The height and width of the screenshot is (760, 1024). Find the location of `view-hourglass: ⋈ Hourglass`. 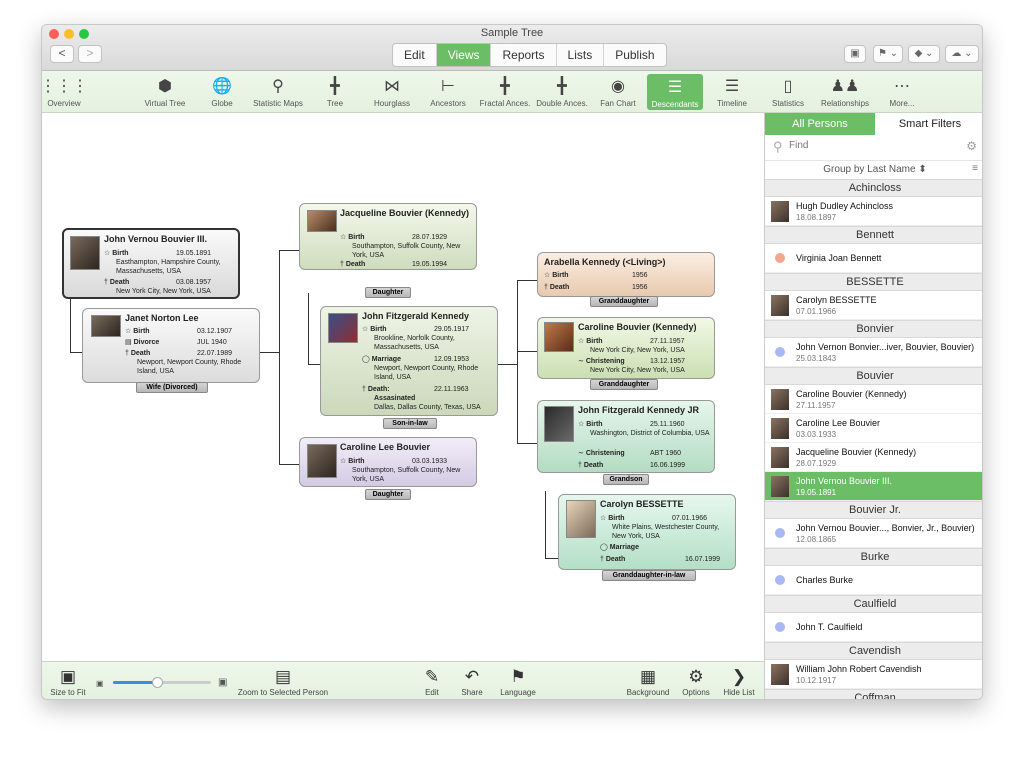

view-hourglass: ⋈ Hourglass is located at coordinates (392, 90).